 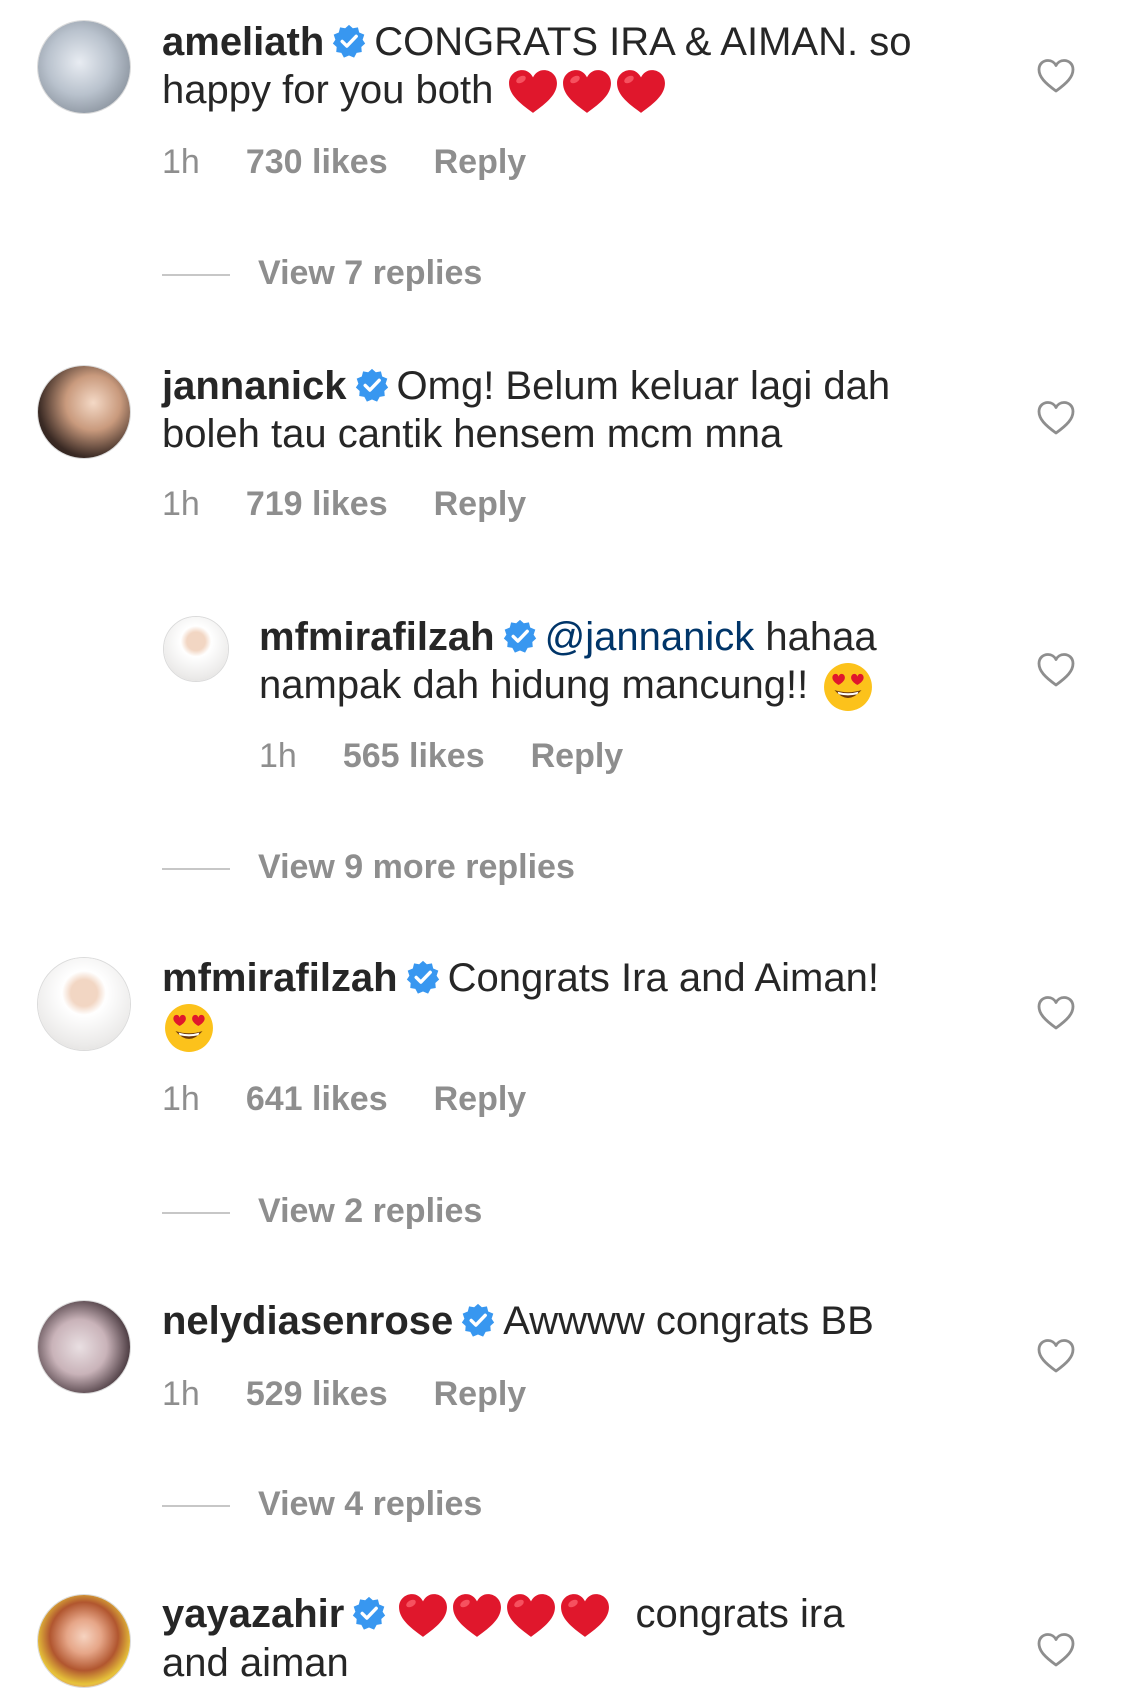 I want to click on comment-meta: 1h 529 likes Reply, so click(x=344, y=1394).